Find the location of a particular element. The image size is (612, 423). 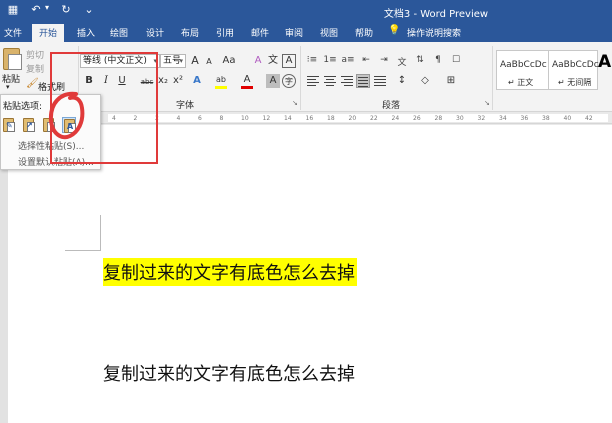

font-color-button: A is located at coordinates (247, 80).